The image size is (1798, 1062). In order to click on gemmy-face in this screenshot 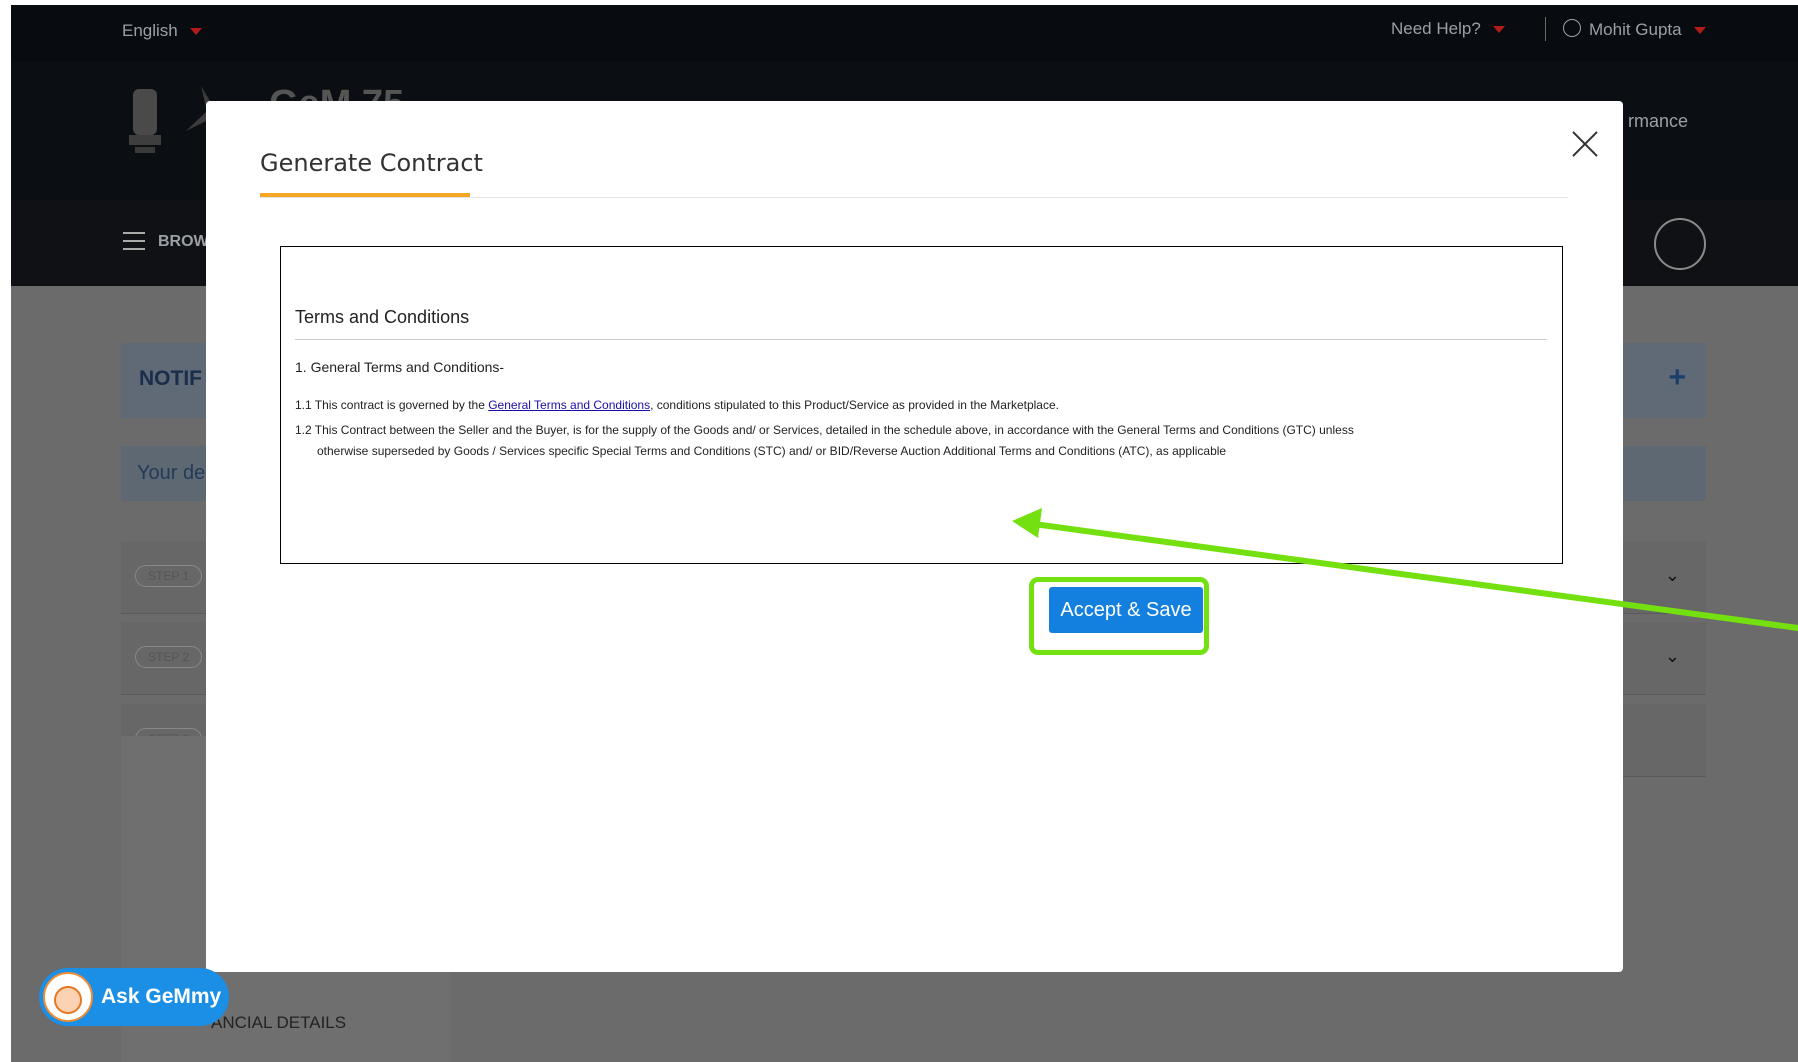, I will do `click(68, 1000)`.